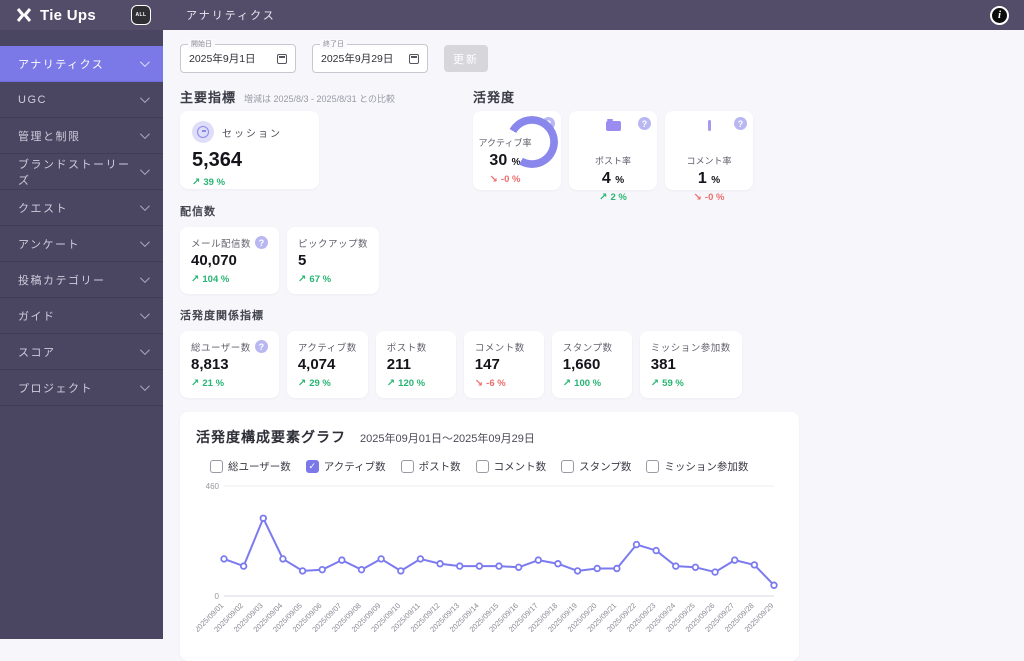 This screenshot has height=661, width=1024. Describe the element at coordinates (81, 172) in the screenshot. I see `sidebar-item: ブランドストーリーズ` at that location.